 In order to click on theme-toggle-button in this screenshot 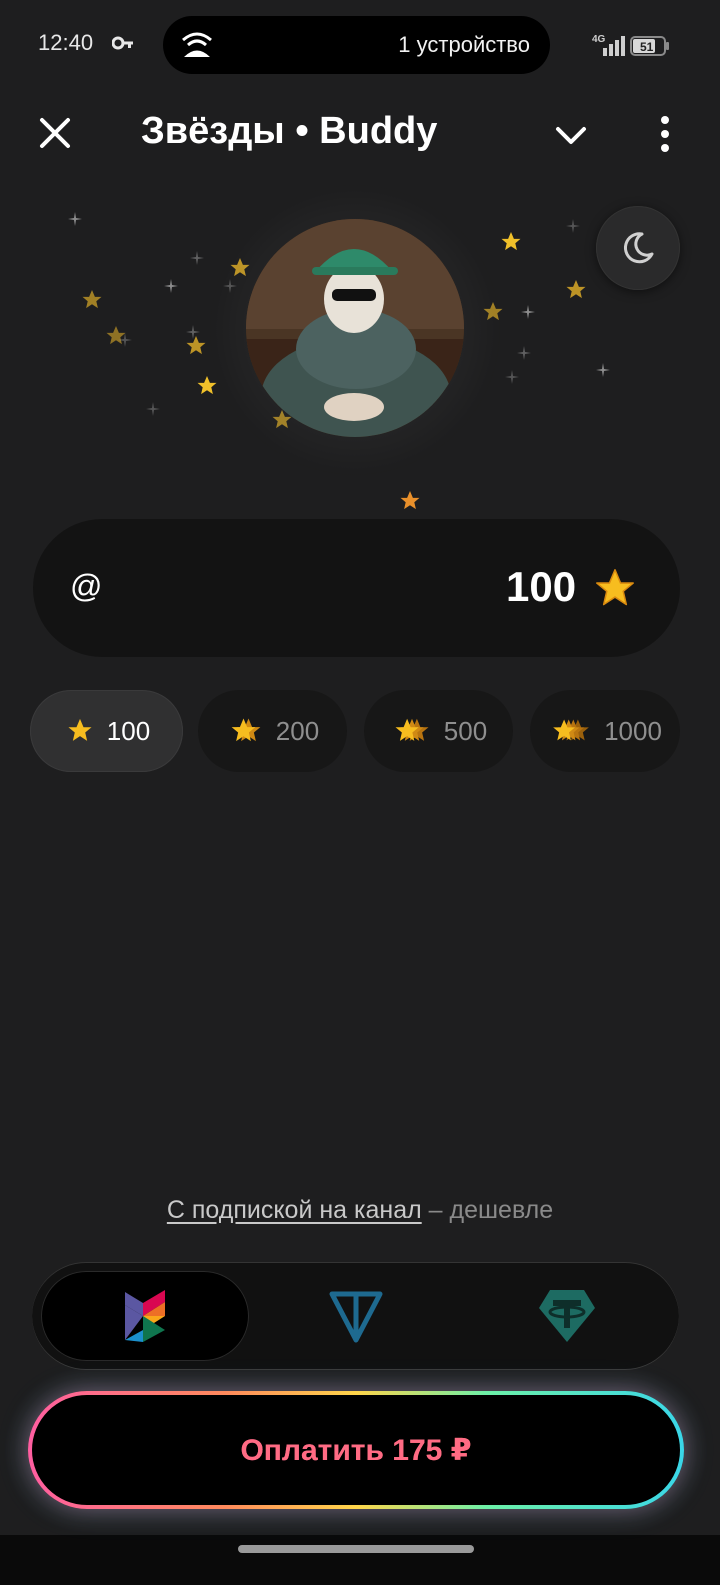, I will do `click(638, 248)`.